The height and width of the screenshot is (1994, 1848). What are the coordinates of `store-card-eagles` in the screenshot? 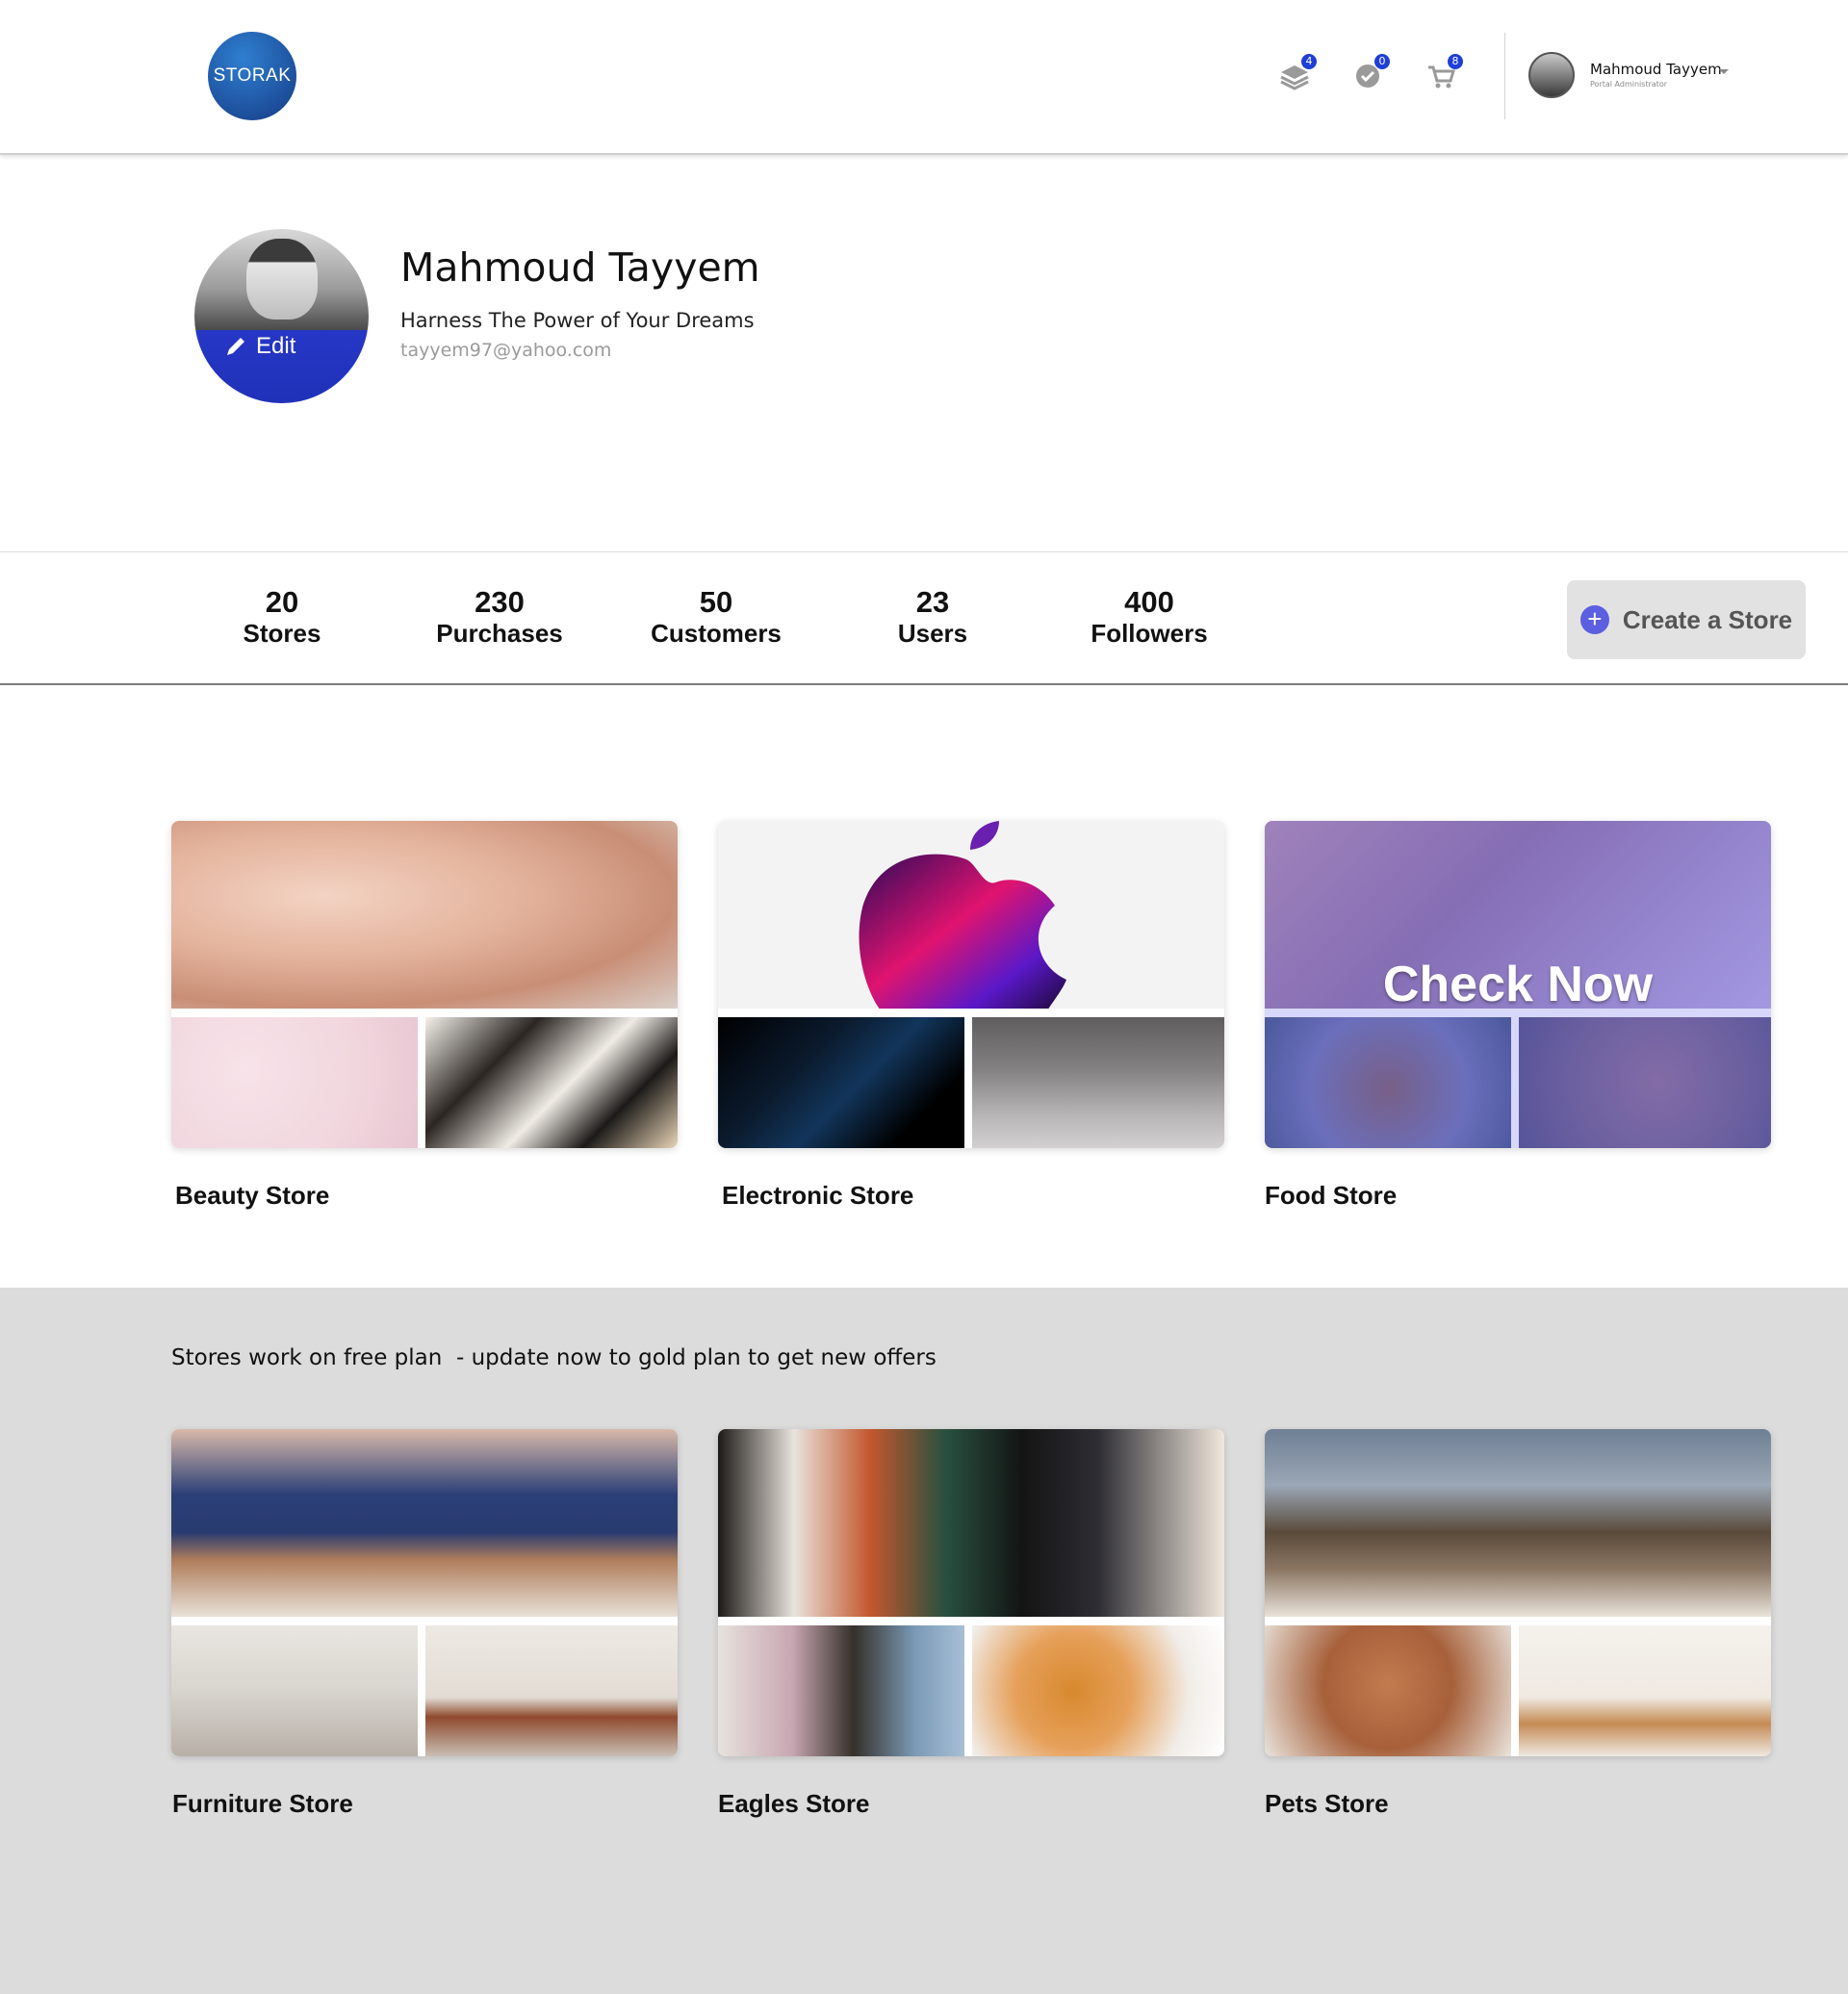 It's located at (971, 1592).